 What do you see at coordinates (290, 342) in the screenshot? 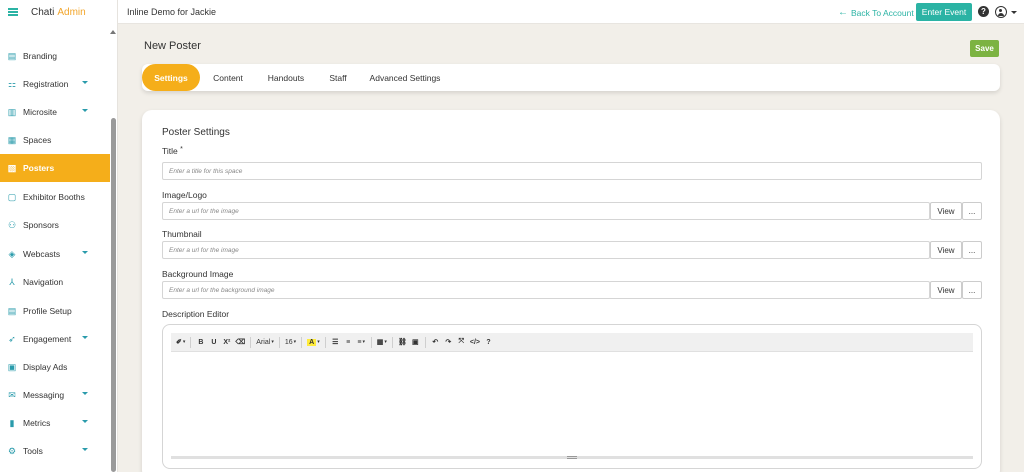
I see `font-size-select: 16 ▾` at bounding box center [290, 342].